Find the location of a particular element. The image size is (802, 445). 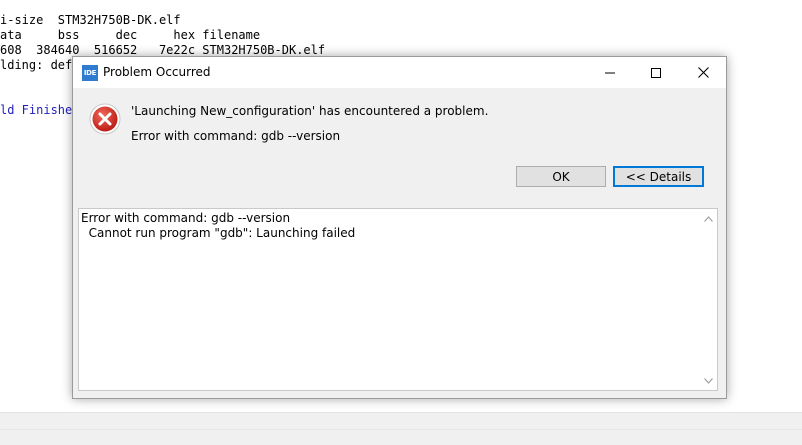

scroll-down-icon is located at coordinates (708, 380).